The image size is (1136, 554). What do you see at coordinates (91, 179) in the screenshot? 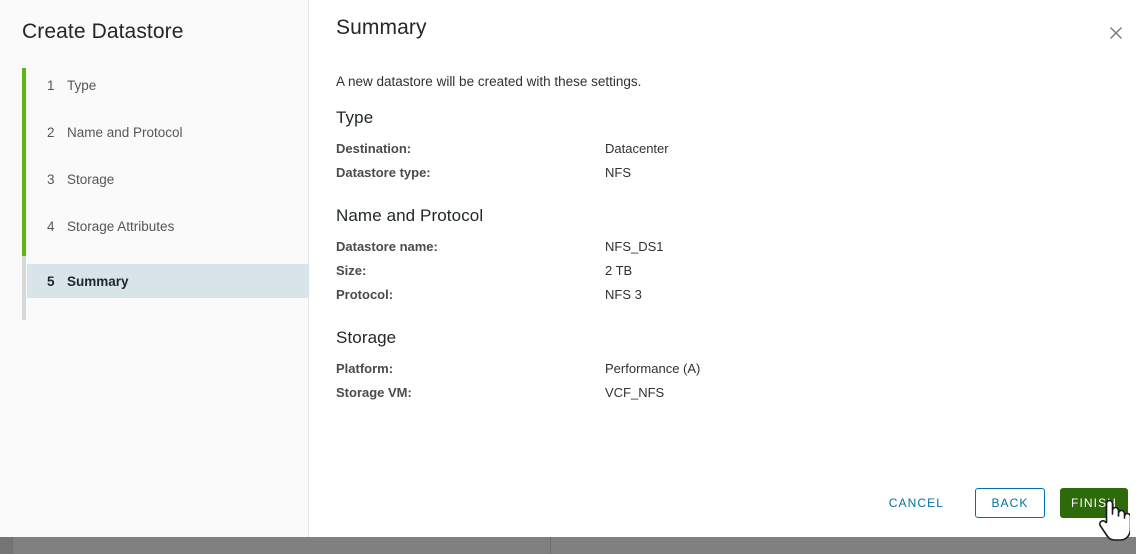
I see `step-label: Storage` at bounding box center [91, 179].